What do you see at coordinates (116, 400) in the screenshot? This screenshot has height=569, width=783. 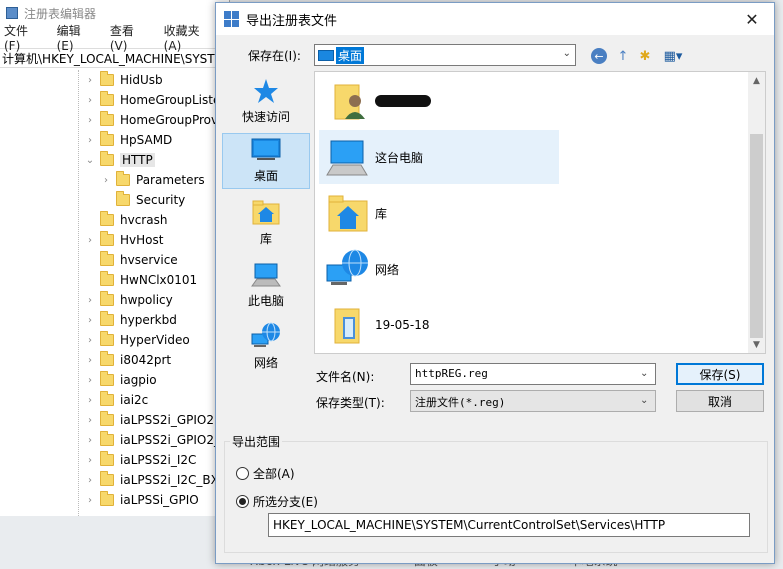 I see `tree-item: › iai2c` at bounding box center [116, 400].